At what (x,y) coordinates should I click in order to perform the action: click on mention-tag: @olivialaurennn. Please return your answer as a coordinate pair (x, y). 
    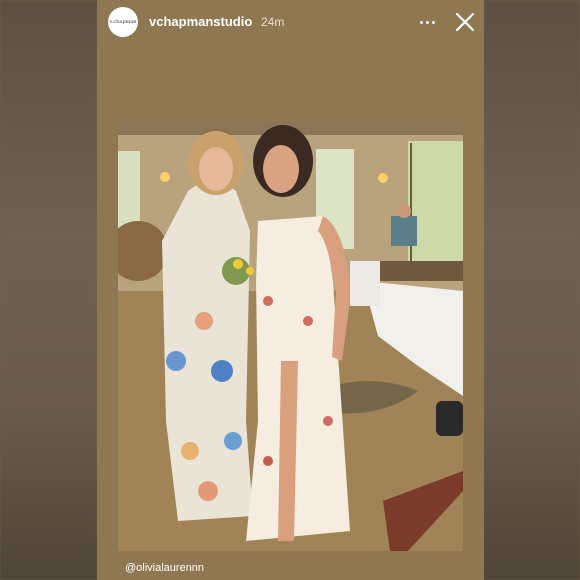
    Looking at the image, I should click on (164, 568).